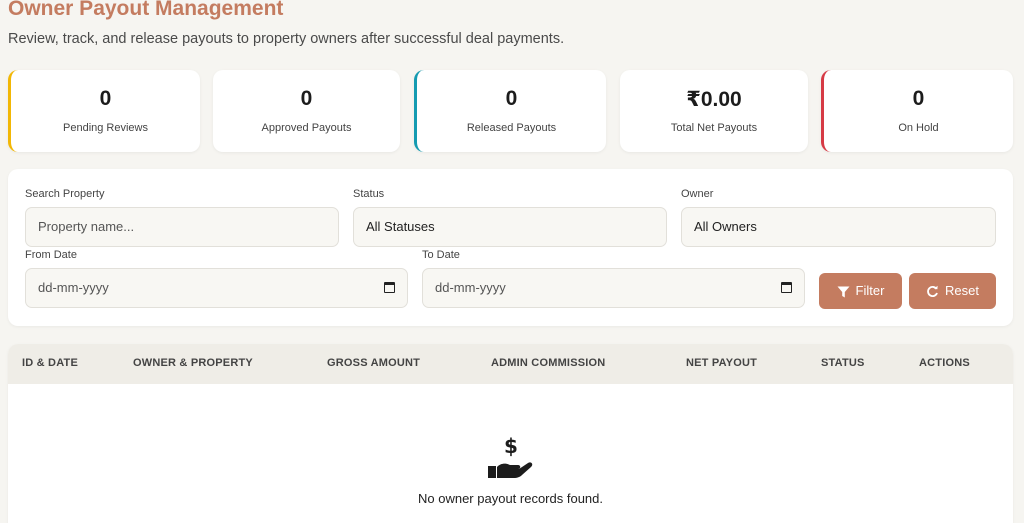 The image size is (1024, 523). I want to click on stat-card-total-net-payouts: ₹0.00 Total Net Payouts, so click(714, 111).